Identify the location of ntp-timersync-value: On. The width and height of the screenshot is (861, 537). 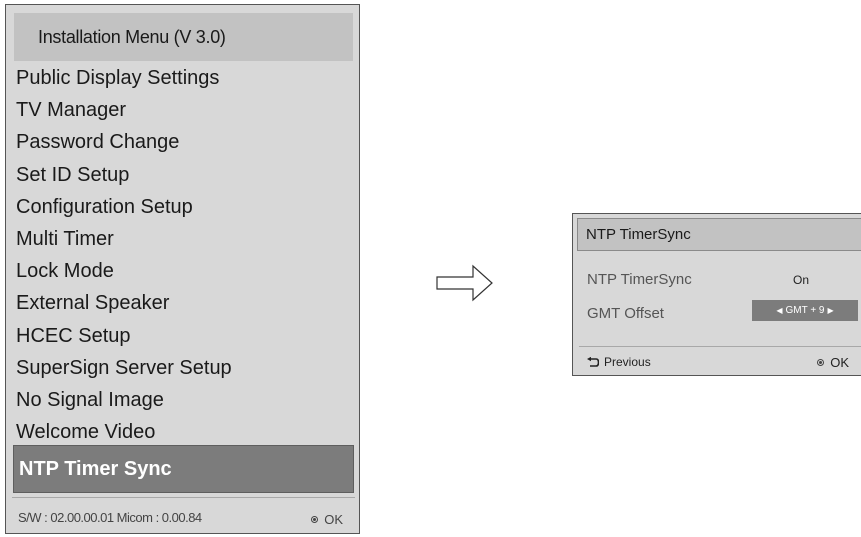
(801, 280).